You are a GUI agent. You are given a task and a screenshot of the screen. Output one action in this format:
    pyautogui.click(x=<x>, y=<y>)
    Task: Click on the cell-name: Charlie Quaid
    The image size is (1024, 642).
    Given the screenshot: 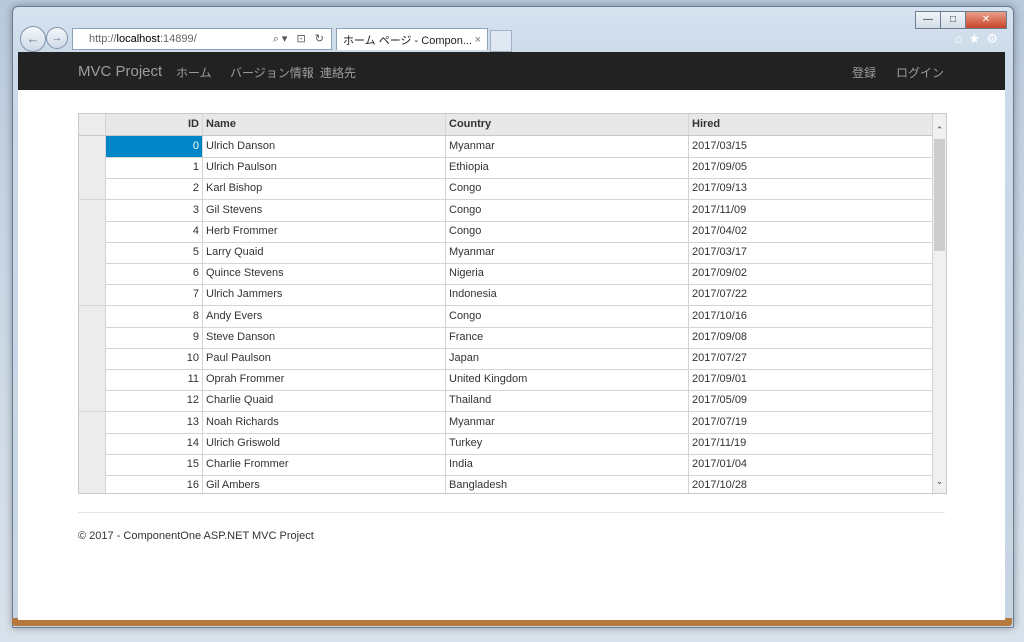 What is the action you would take?
    pyautogui.click(x=324, y=401)
    